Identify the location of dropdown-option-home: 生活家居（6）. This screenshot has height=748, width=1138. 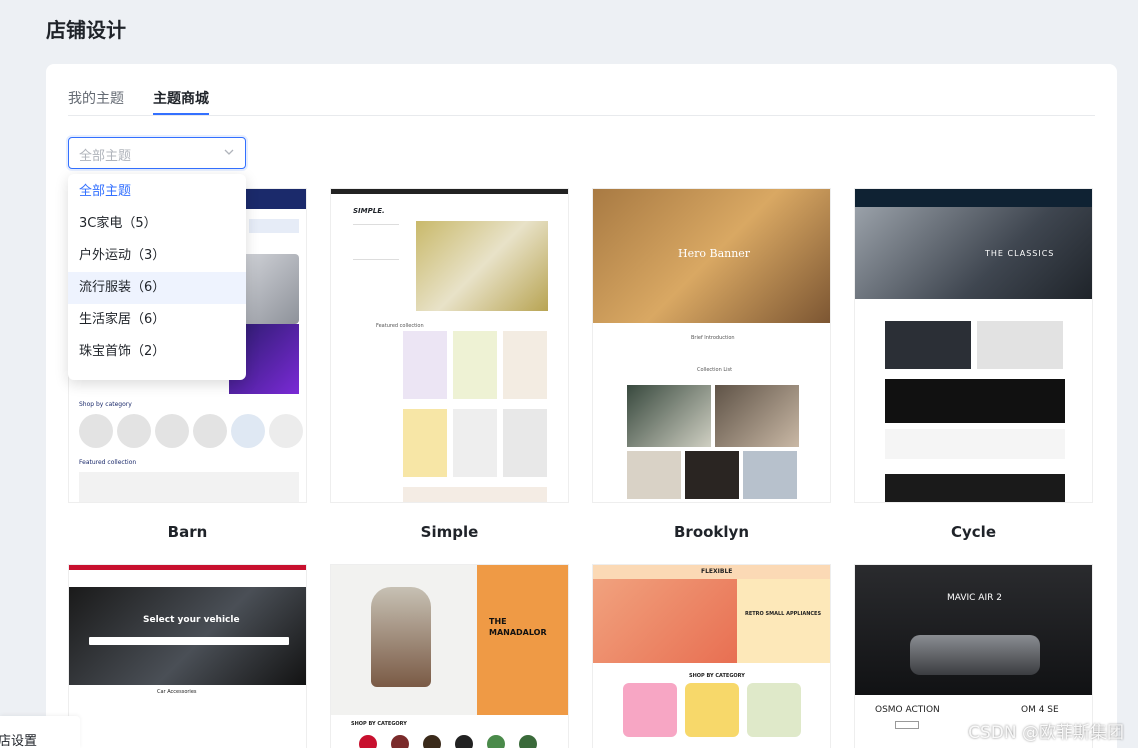
(157, 320).